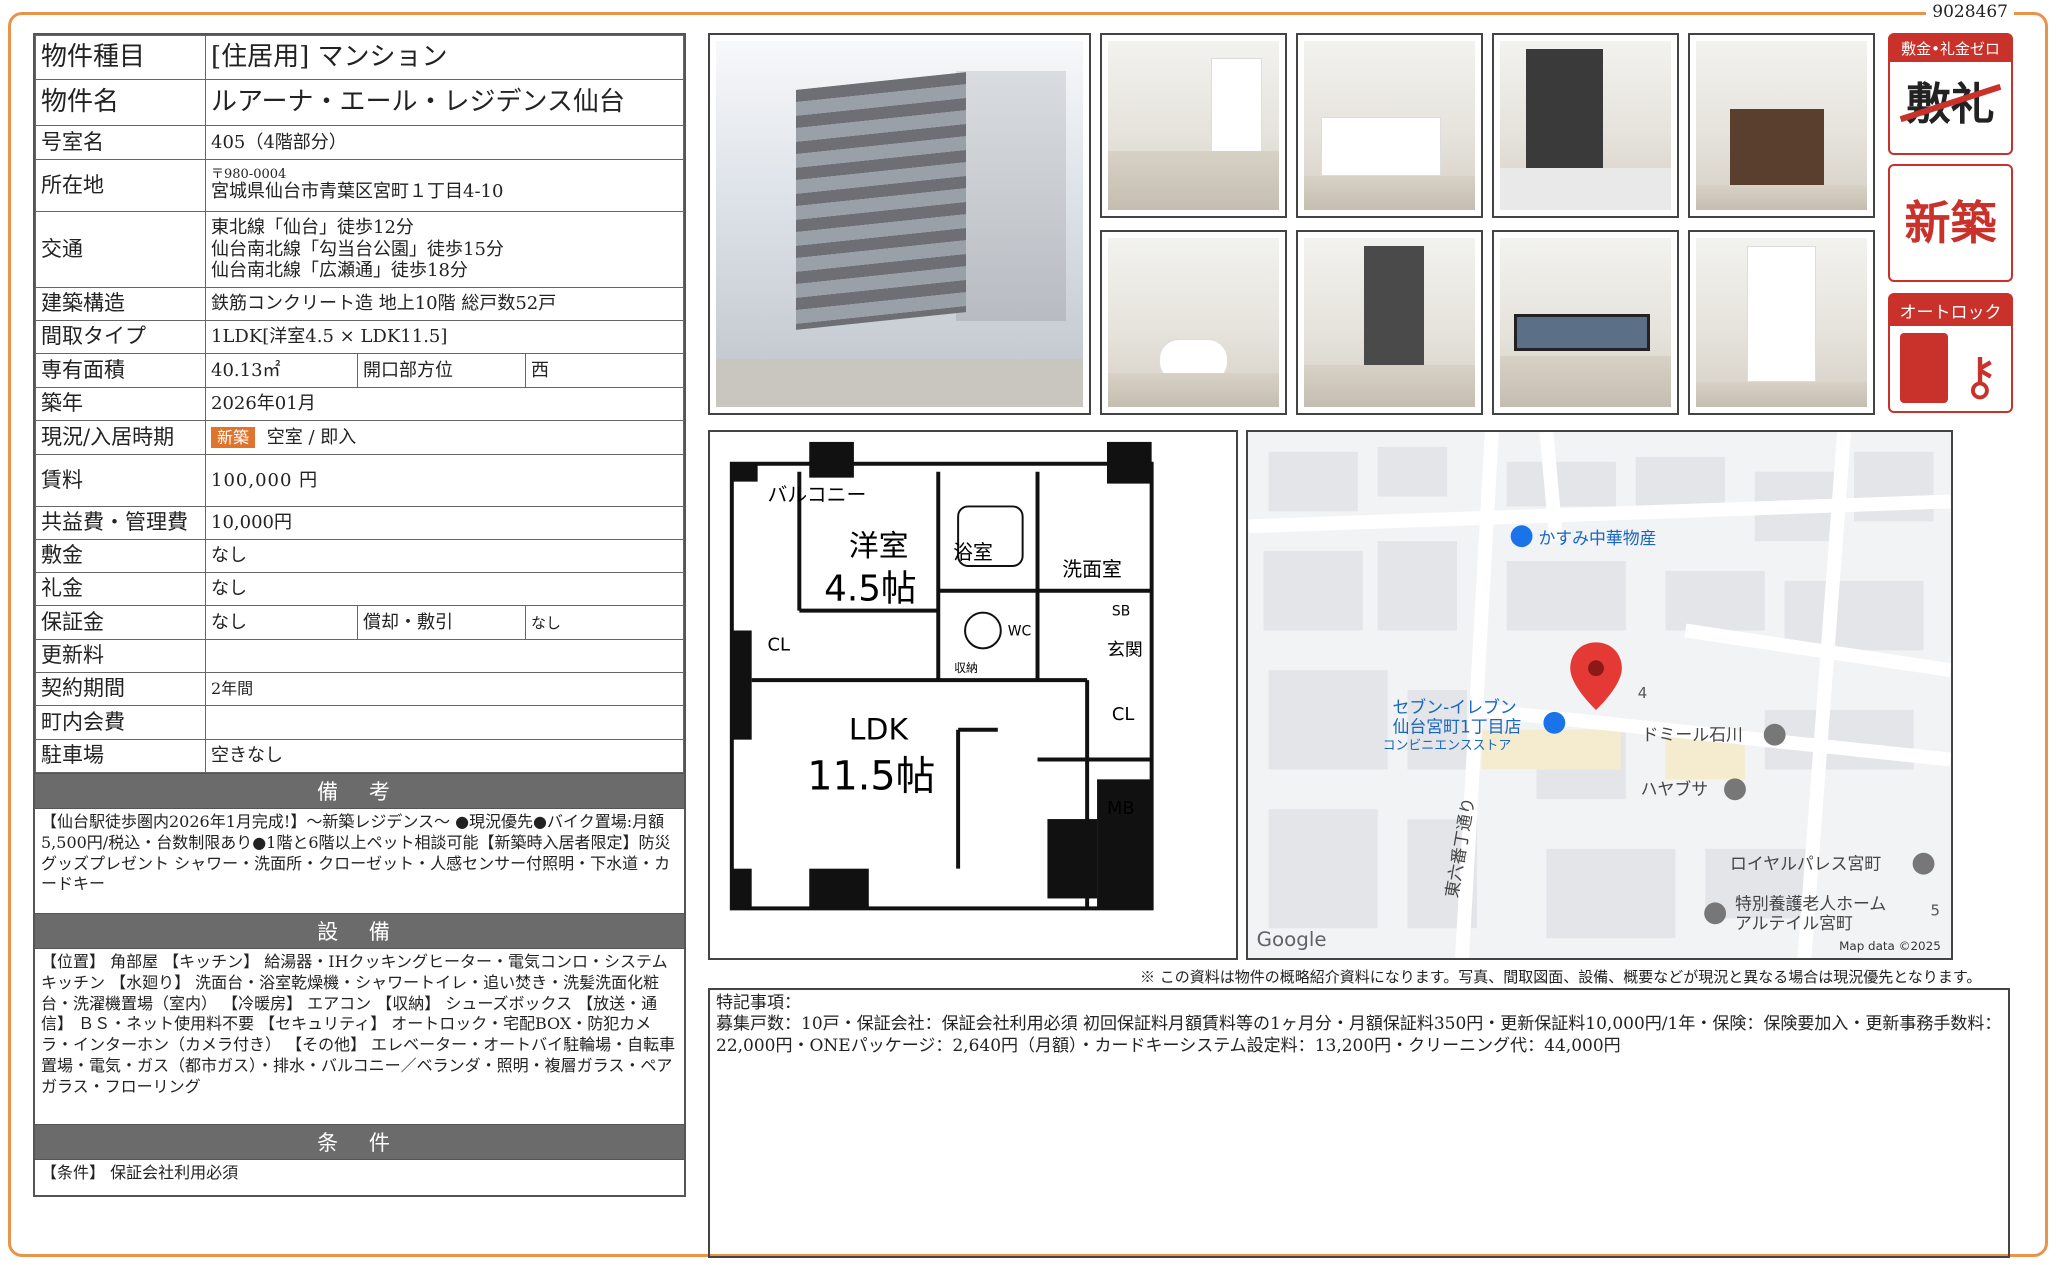 This screenshot has width=2056, height=1265. Describe the element at coordinates (1389, 125) in the screenshot. I see `photo-kitchen` at that location.